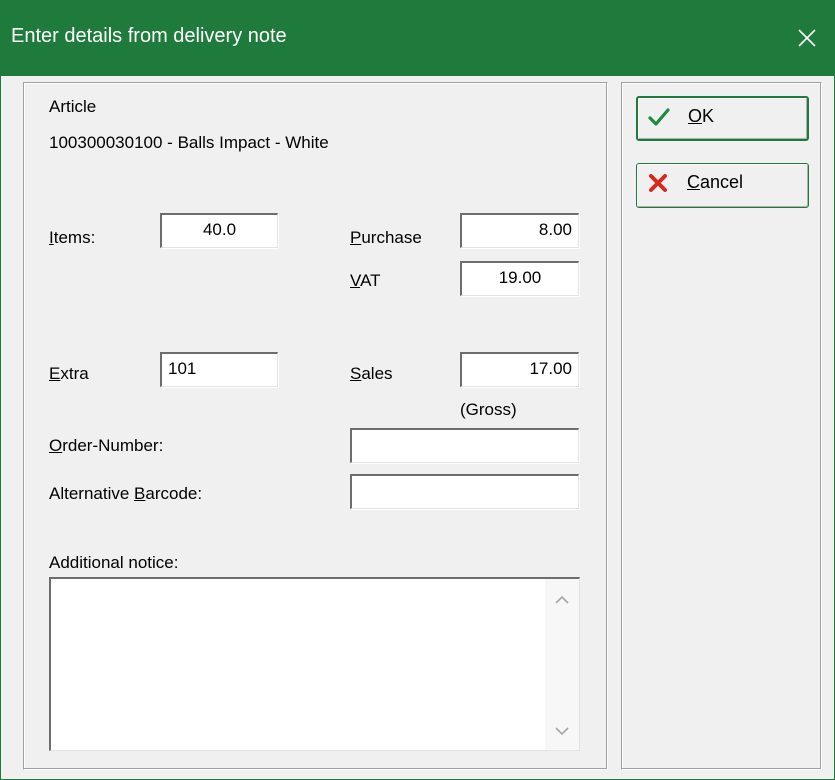  I want to click on order-number-label: Order-Number:, so click(106, 446).